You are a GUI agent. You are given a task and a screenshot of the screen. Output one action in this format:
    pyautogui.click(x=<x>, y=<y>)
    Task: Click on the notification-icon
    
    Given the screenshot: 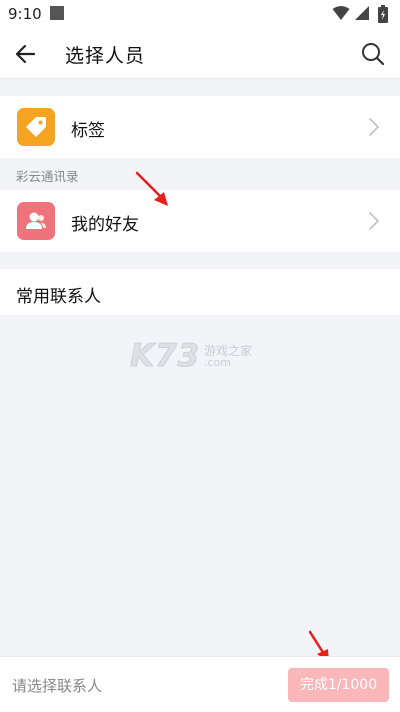 What is the action you would take?
    pyautogui.click(x=57, y=13)
    